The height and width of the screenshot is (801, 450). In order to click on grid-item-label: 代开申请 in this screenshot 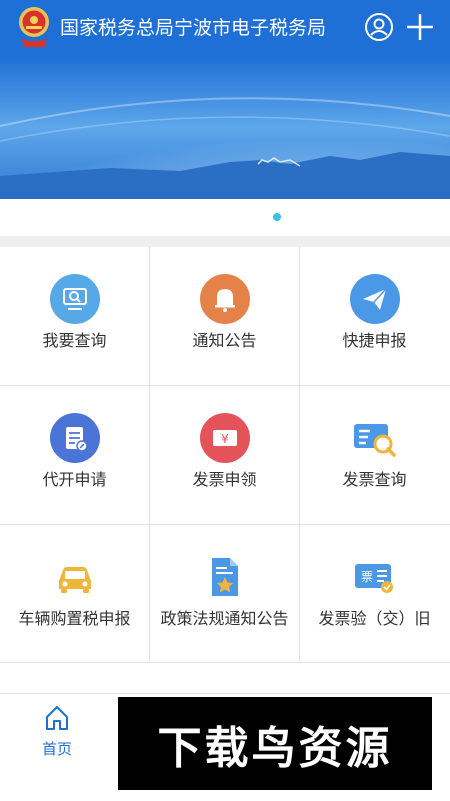, I will do `click(74, 479)`.